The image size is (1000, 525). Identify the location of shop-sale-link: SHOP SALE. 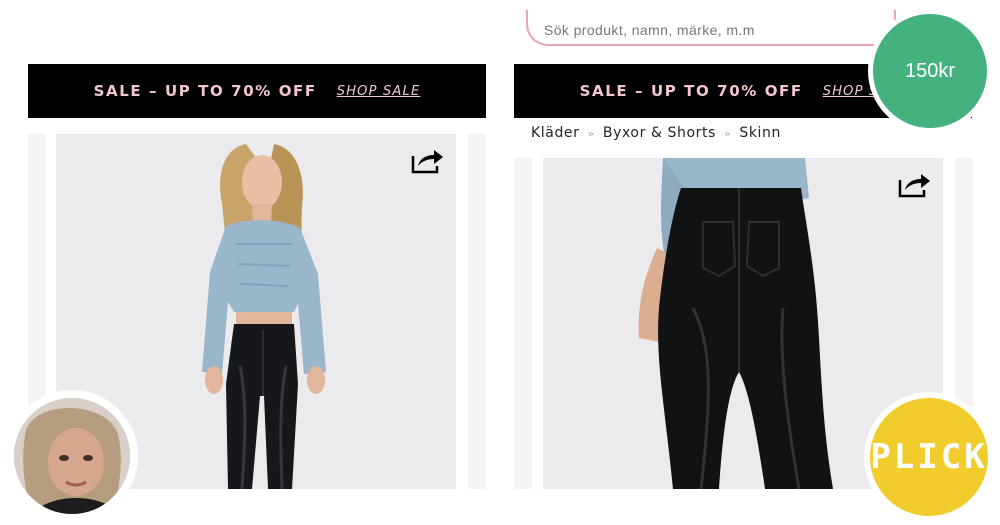
(379, 91).